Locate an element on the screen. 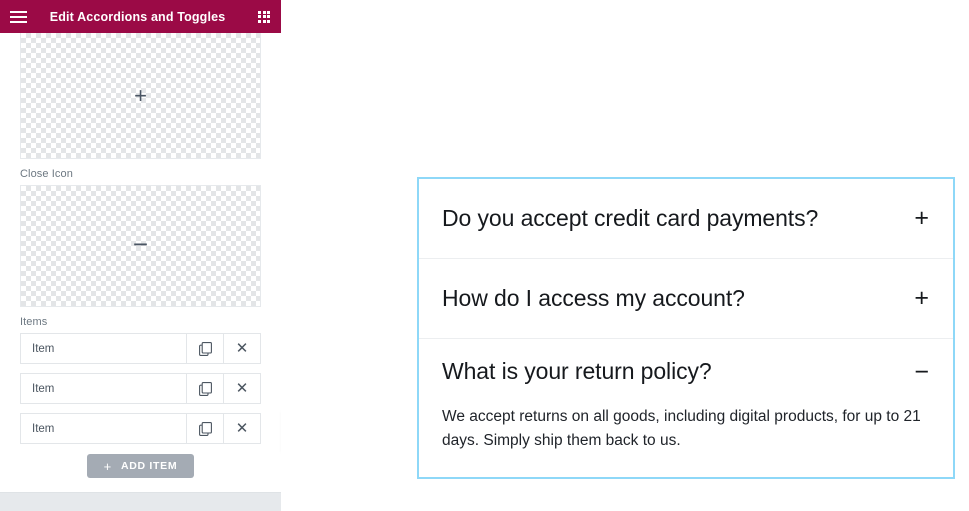  apps-grid-icon is located at coordinates (264, 16).